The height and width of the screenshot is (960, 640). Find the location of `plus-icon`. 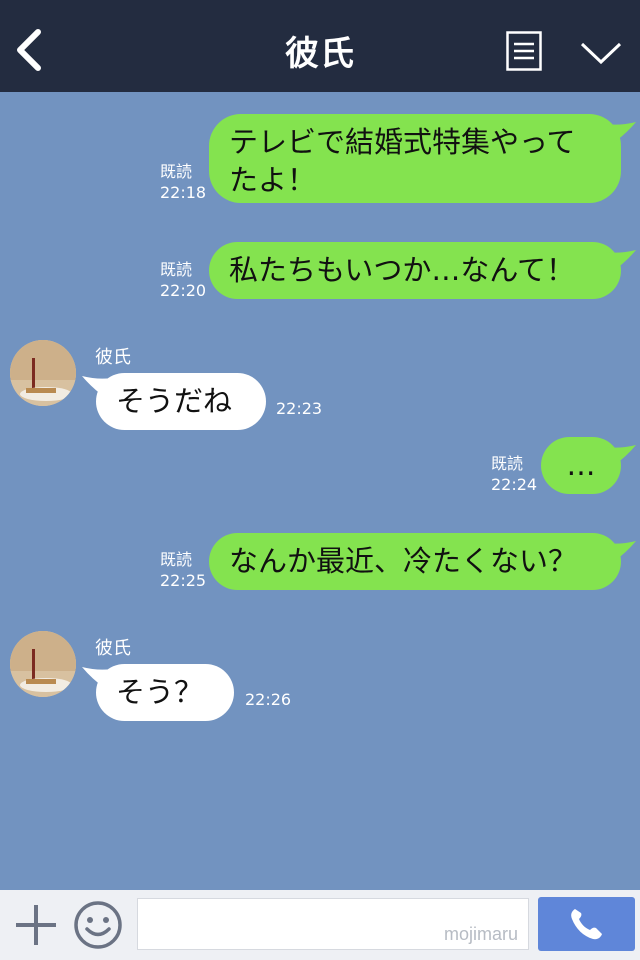

plus-icon is located at coordinates (36, 925).